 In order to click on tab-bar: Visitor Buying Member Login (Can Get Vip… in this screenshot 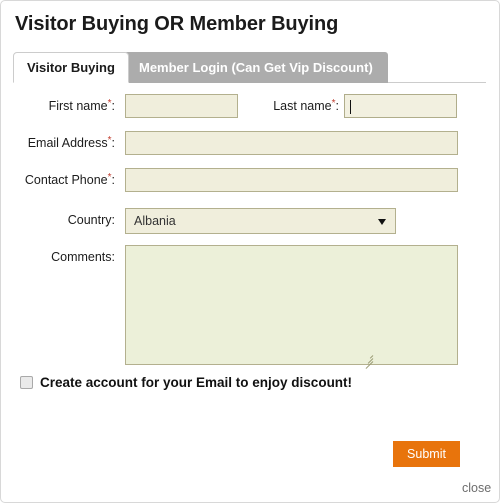, I will do `click(249, 67)`.